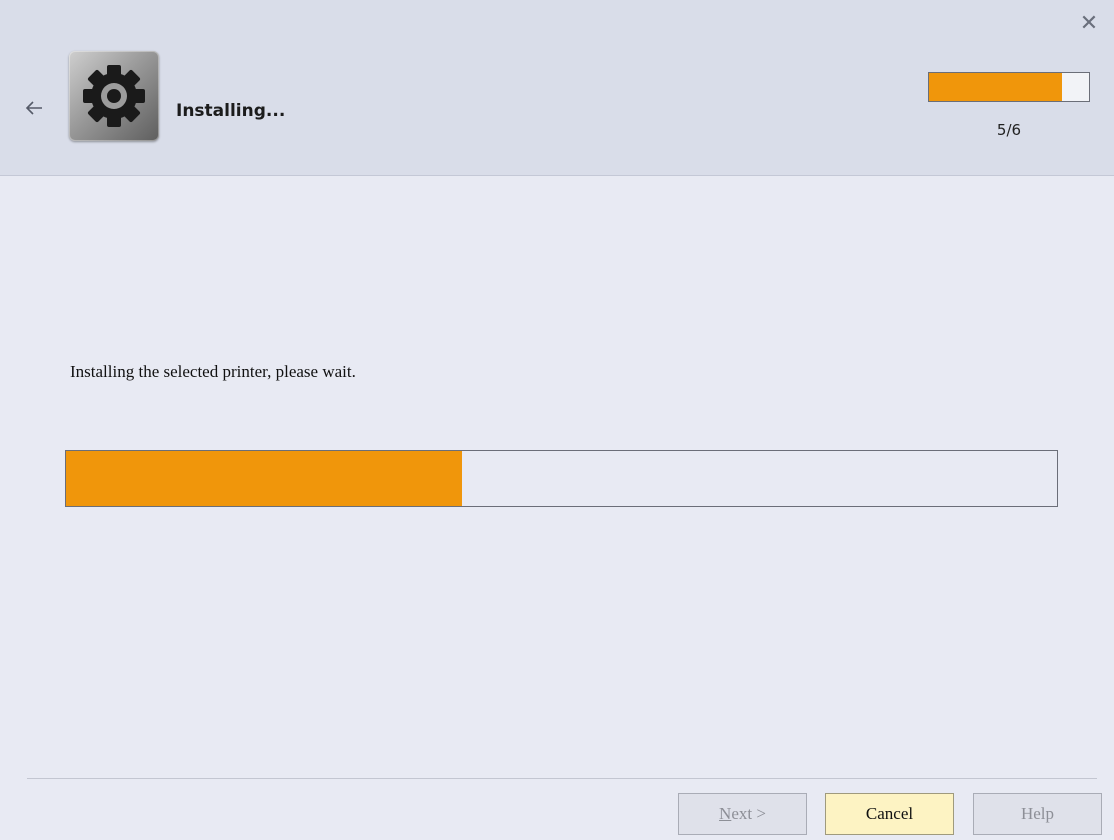  I want to click on install-progress-bar, so click(561, 478).